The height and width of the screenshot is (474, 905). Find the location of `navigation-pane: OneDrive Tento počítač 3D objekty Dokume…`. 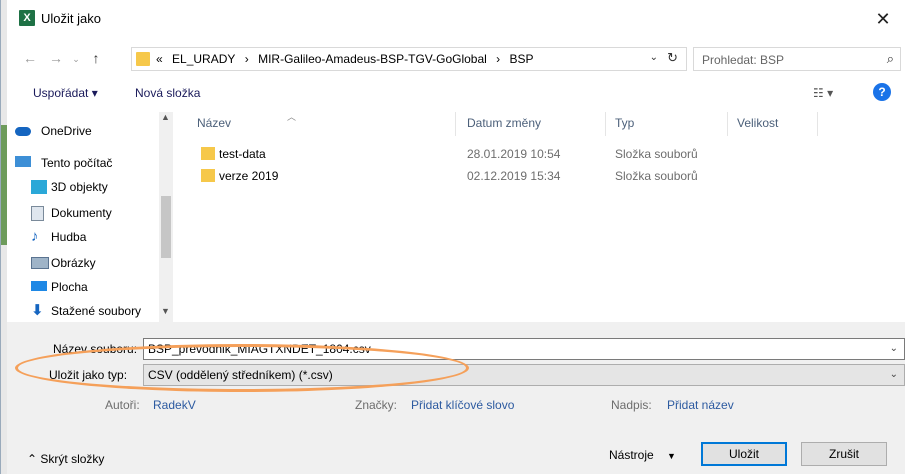

navigation-pane: OneDrive Tento počítač 3D objekty Dokume… is located at coordinates (90, 218).